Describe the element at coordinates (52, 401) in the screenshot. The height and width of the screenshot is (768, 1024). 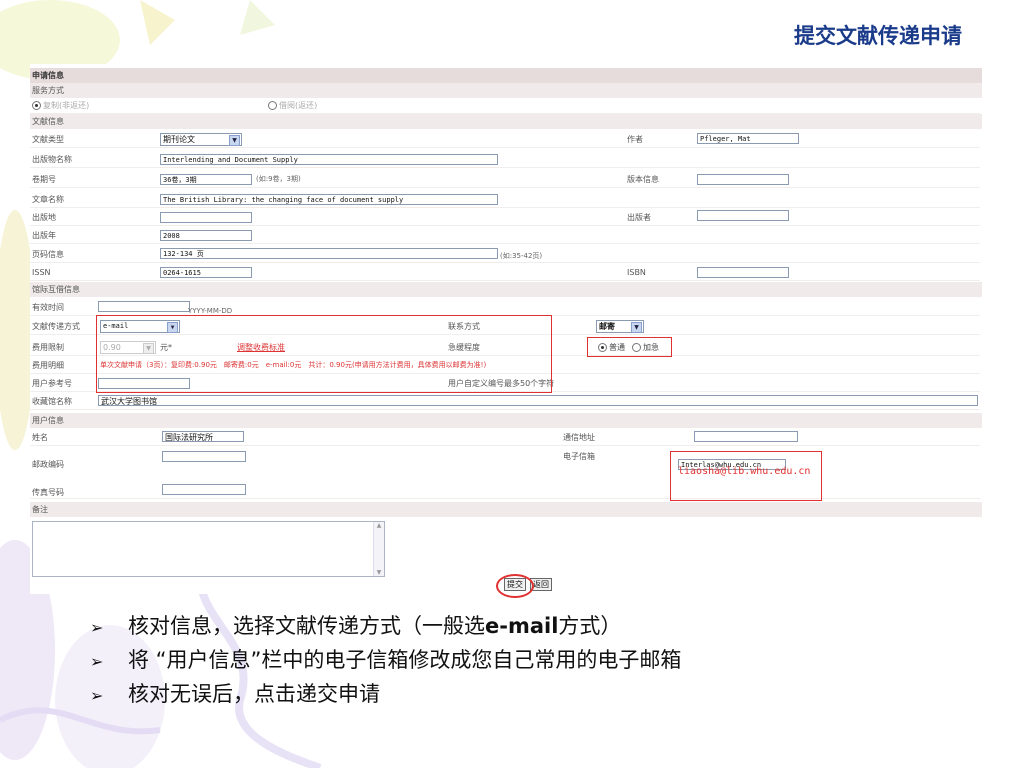
I see `library-label: 收藏馆名称` at that location.